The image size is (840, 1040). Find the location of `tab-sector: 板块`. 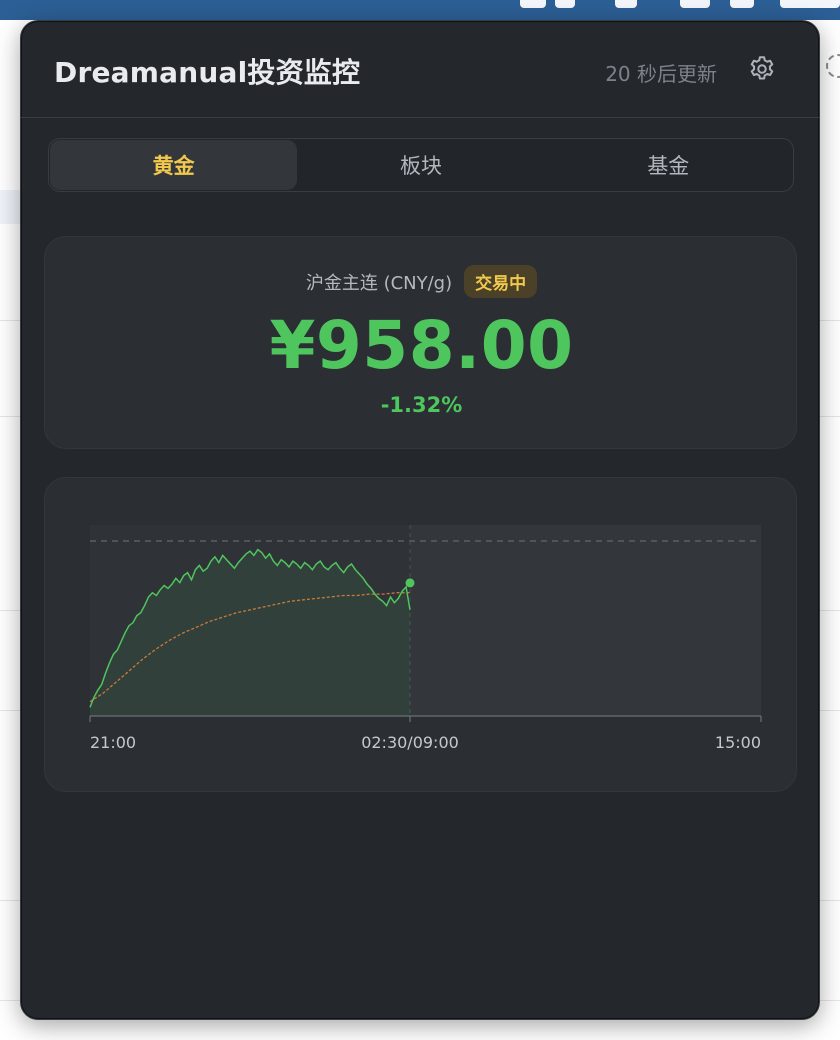

tab-sector: 板块 is located at coordinates (420, 165).